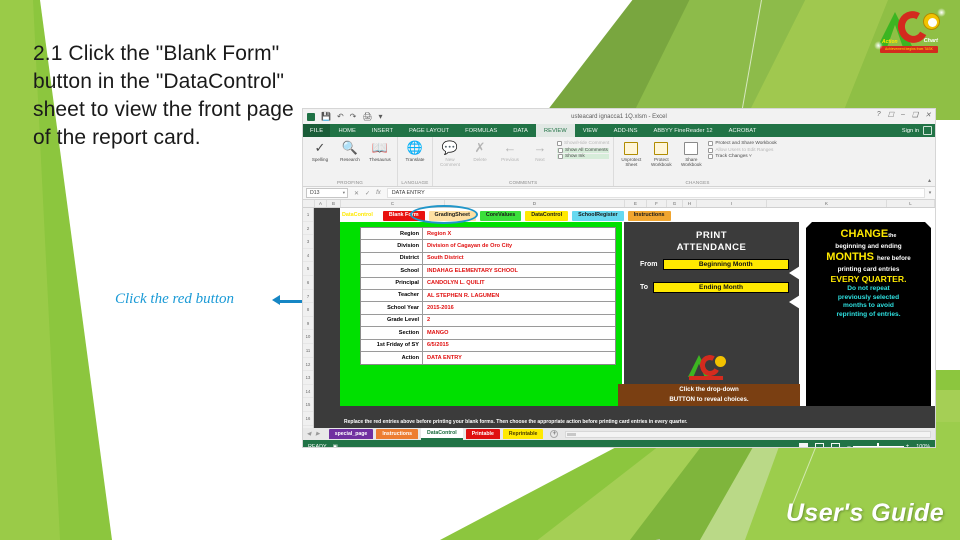 This screenshot has width=960, height=540. I want to click on row-10: 10, so click(308, 337).